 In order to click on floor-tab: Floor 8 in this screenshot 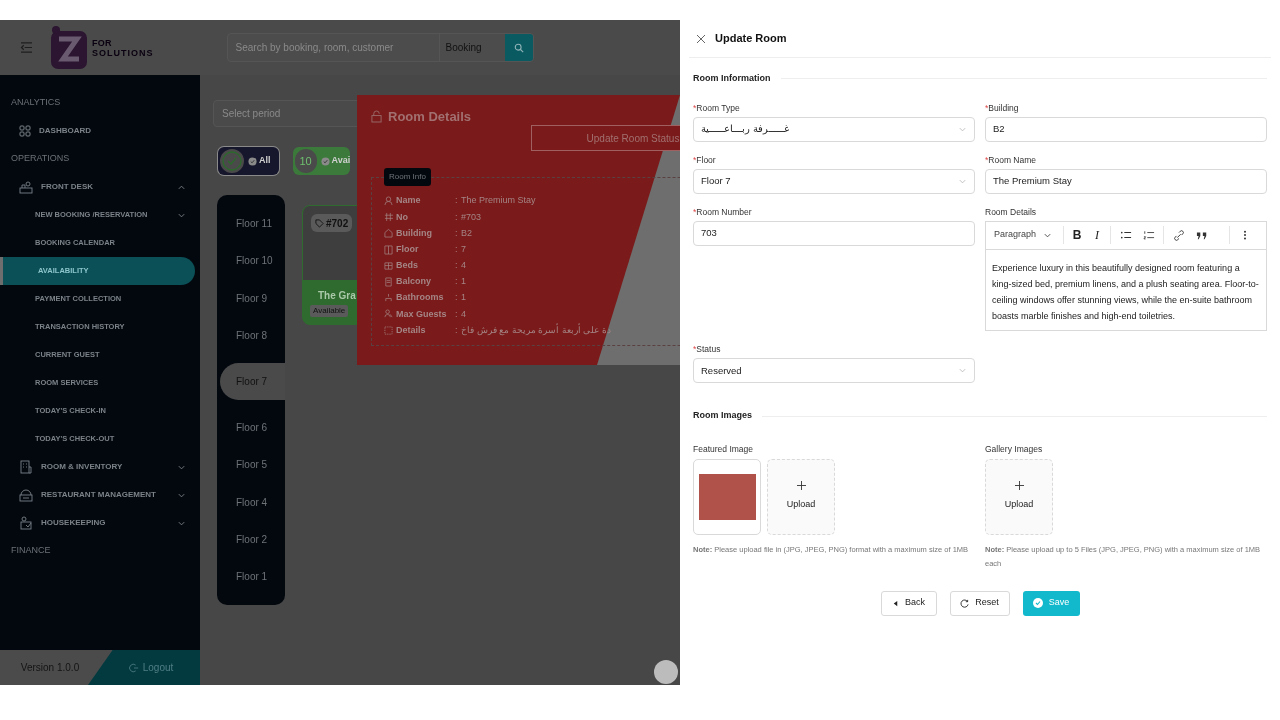, I will do `click(251, 335)`.